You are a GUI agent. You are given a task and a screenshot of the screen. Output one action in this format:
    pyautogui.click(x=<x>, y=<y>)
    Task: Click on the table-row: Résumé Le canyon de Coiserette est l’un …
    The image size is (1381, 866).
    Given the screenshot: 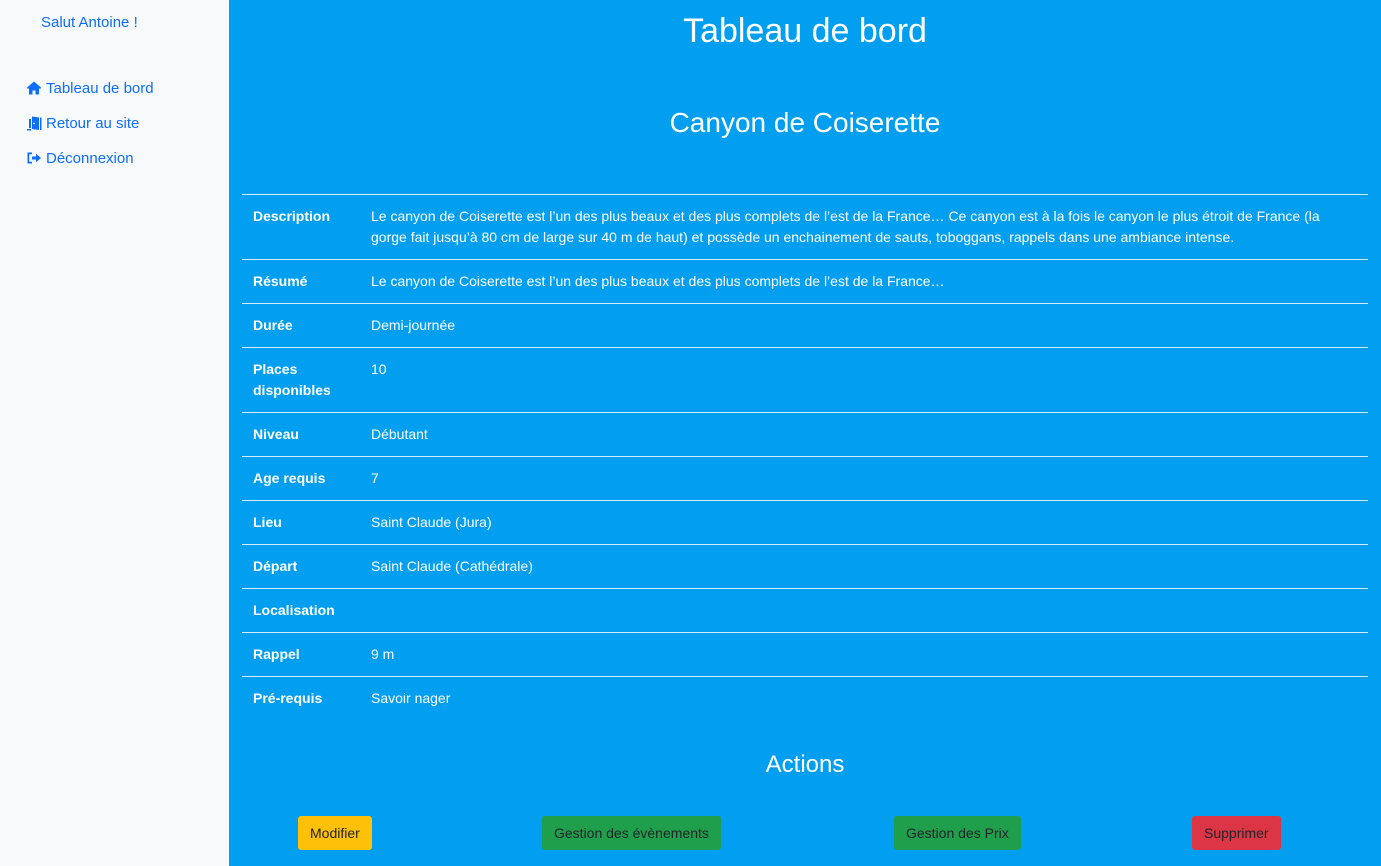 What is the action you would take?
    pyautogui.click(x=805, y=281)
    